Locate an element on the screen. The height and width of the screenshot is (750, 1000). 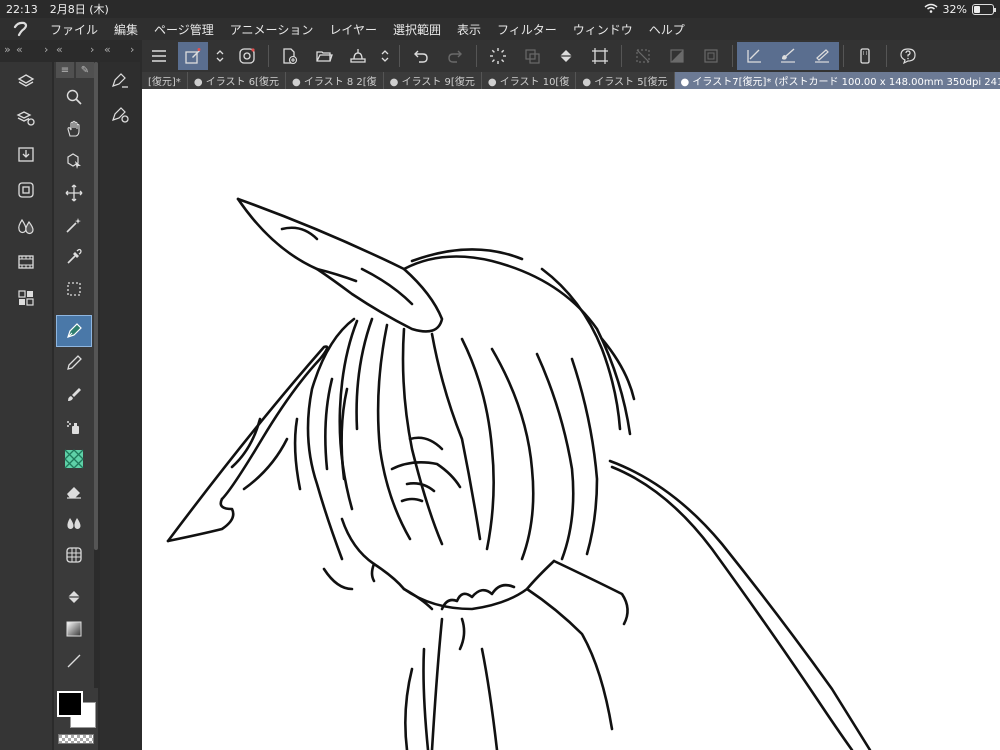
date: 2月8日 (木) is located at coordinates (79, 9).